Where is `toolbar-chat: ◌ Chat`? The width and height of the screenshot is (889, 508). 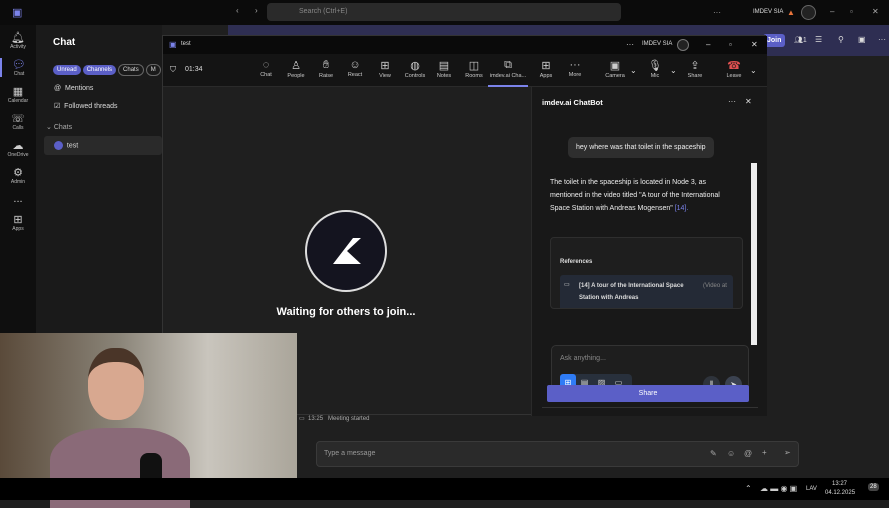 toolbar-chat: ◌ Chat is located at coordinates (266, 68).